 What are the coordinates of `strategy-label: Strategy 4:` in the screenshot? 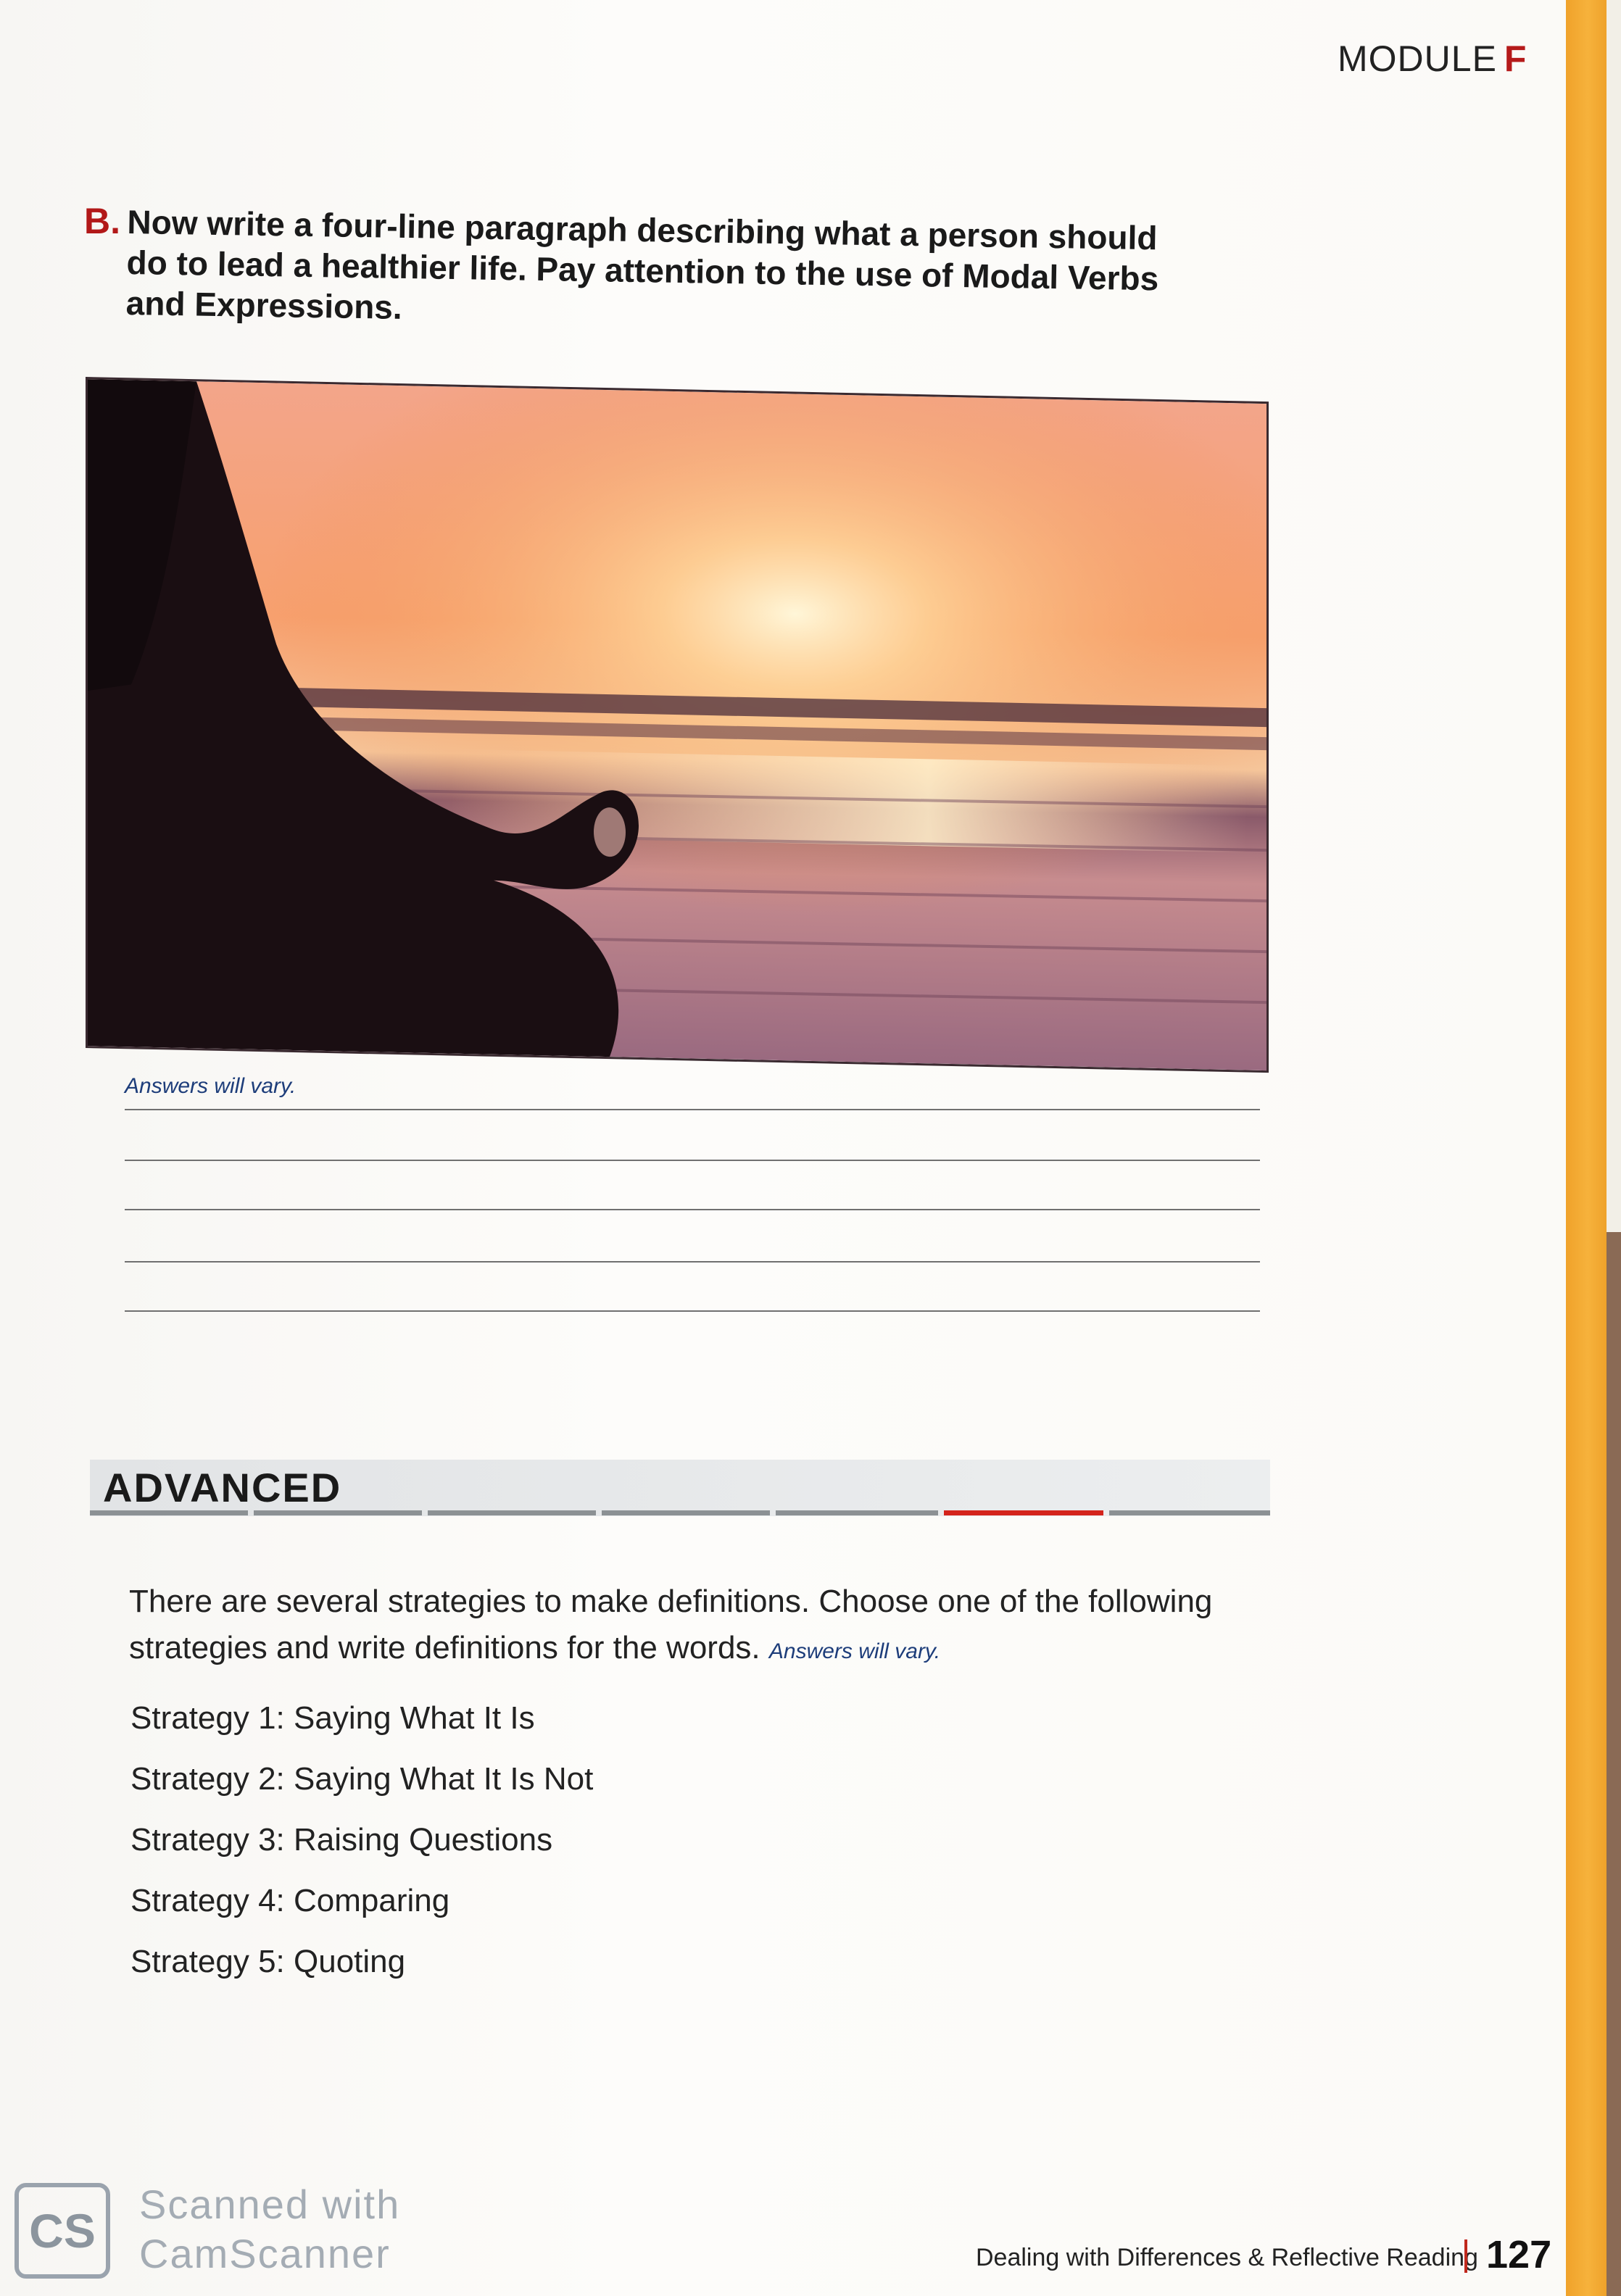 It's located at (207, 1900).